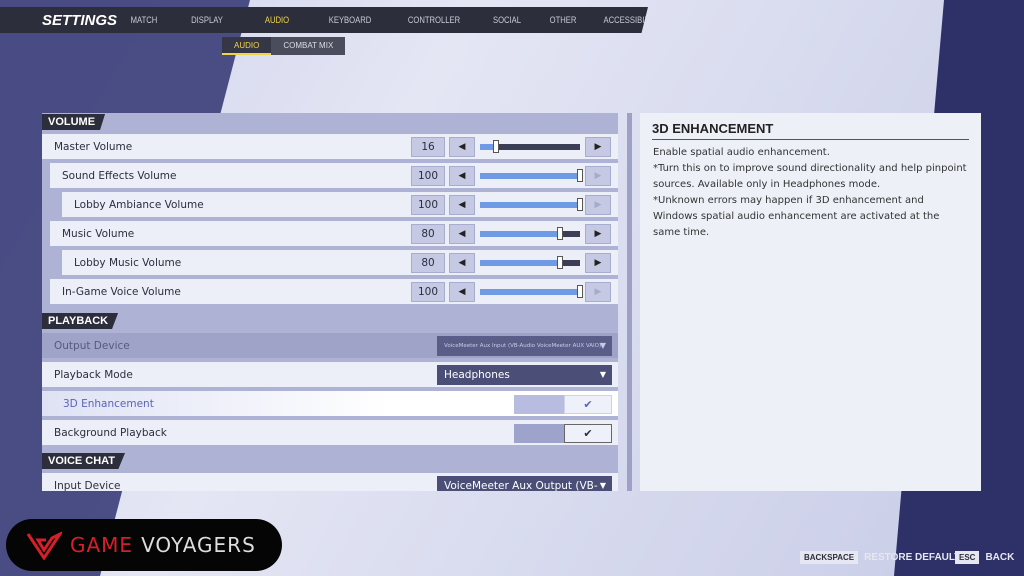  What do you see at coordinates (829, 557) in the screenshot?
I see `key-hint: BACKSPACE` at bounding box center [829, 557].